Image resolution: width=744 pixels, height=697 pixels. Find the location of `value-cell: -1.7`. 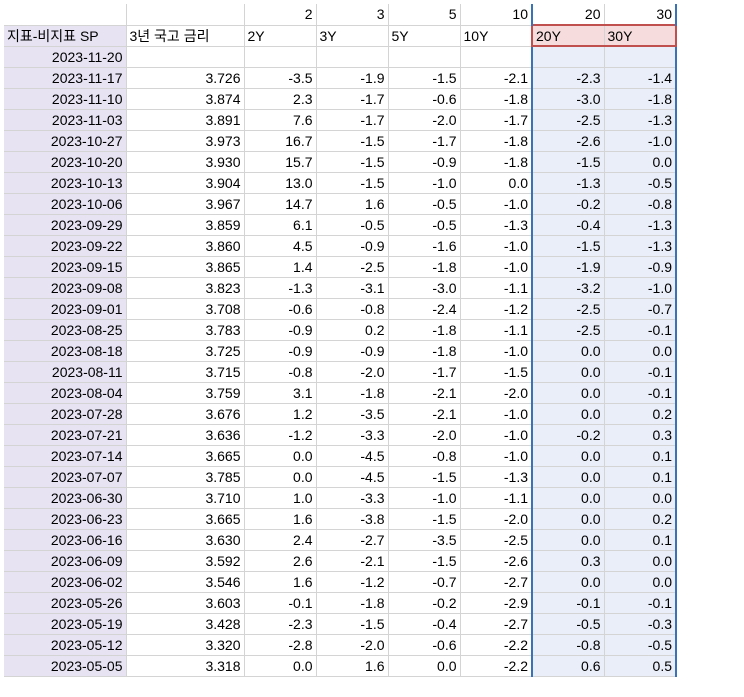

value-cell: -1.7 is located at coordinates (352, 99).